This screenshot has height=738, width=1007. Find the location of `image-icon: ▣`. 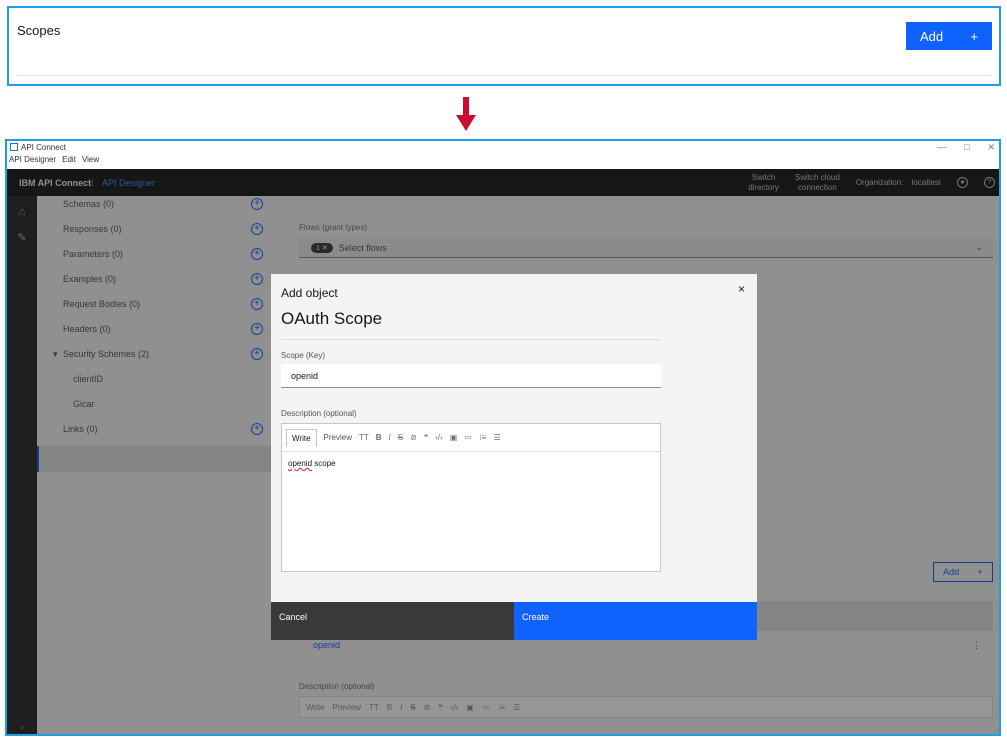

image-icon: ▣ is located at coordinates (454, 437).